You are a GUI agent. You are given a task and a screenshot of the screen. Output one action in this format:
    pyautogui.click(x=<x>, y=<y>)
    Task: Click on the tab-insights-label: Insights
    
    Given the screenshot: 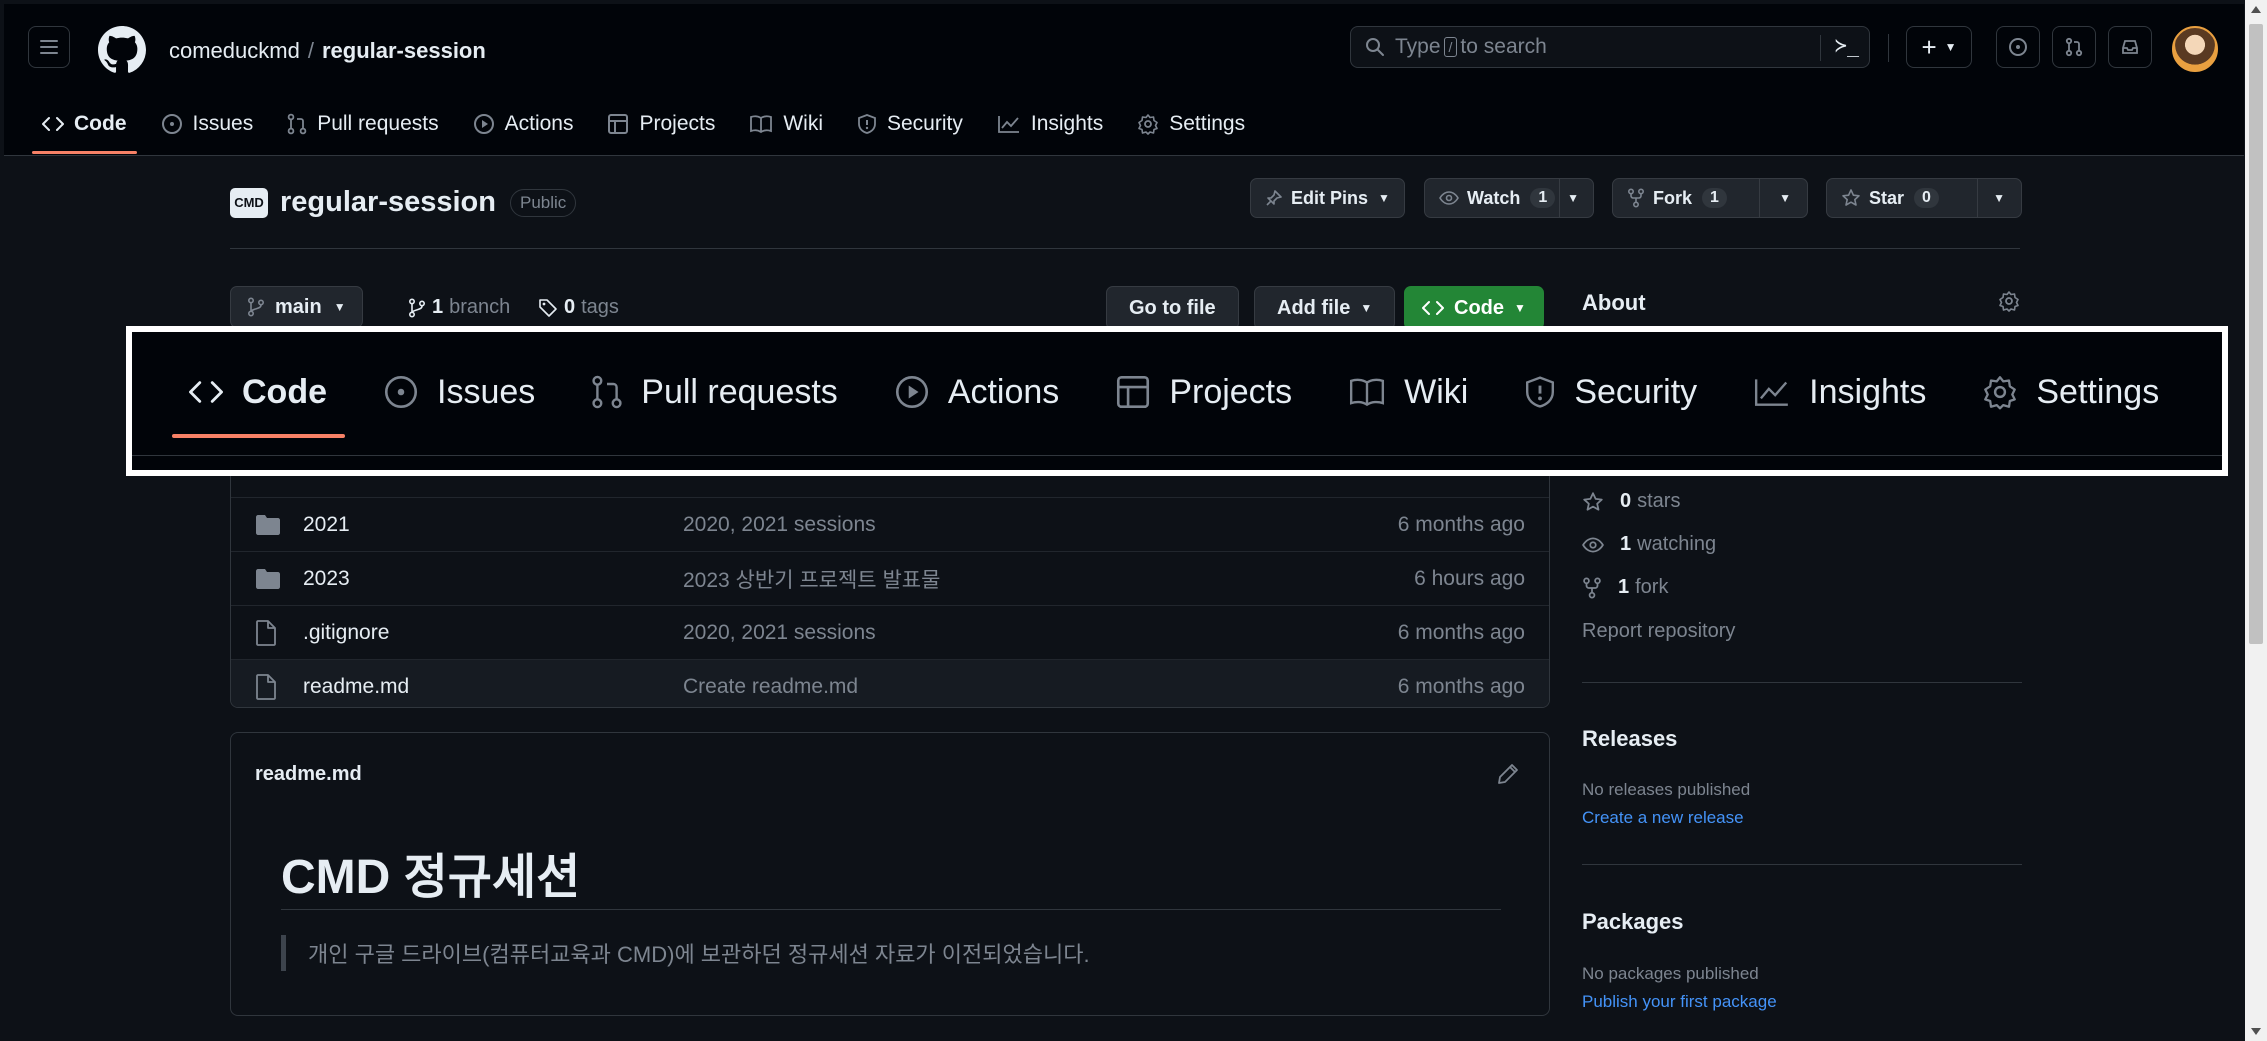 What is the action you would take?
    pyautogui.click(x=1868, y=391)
    